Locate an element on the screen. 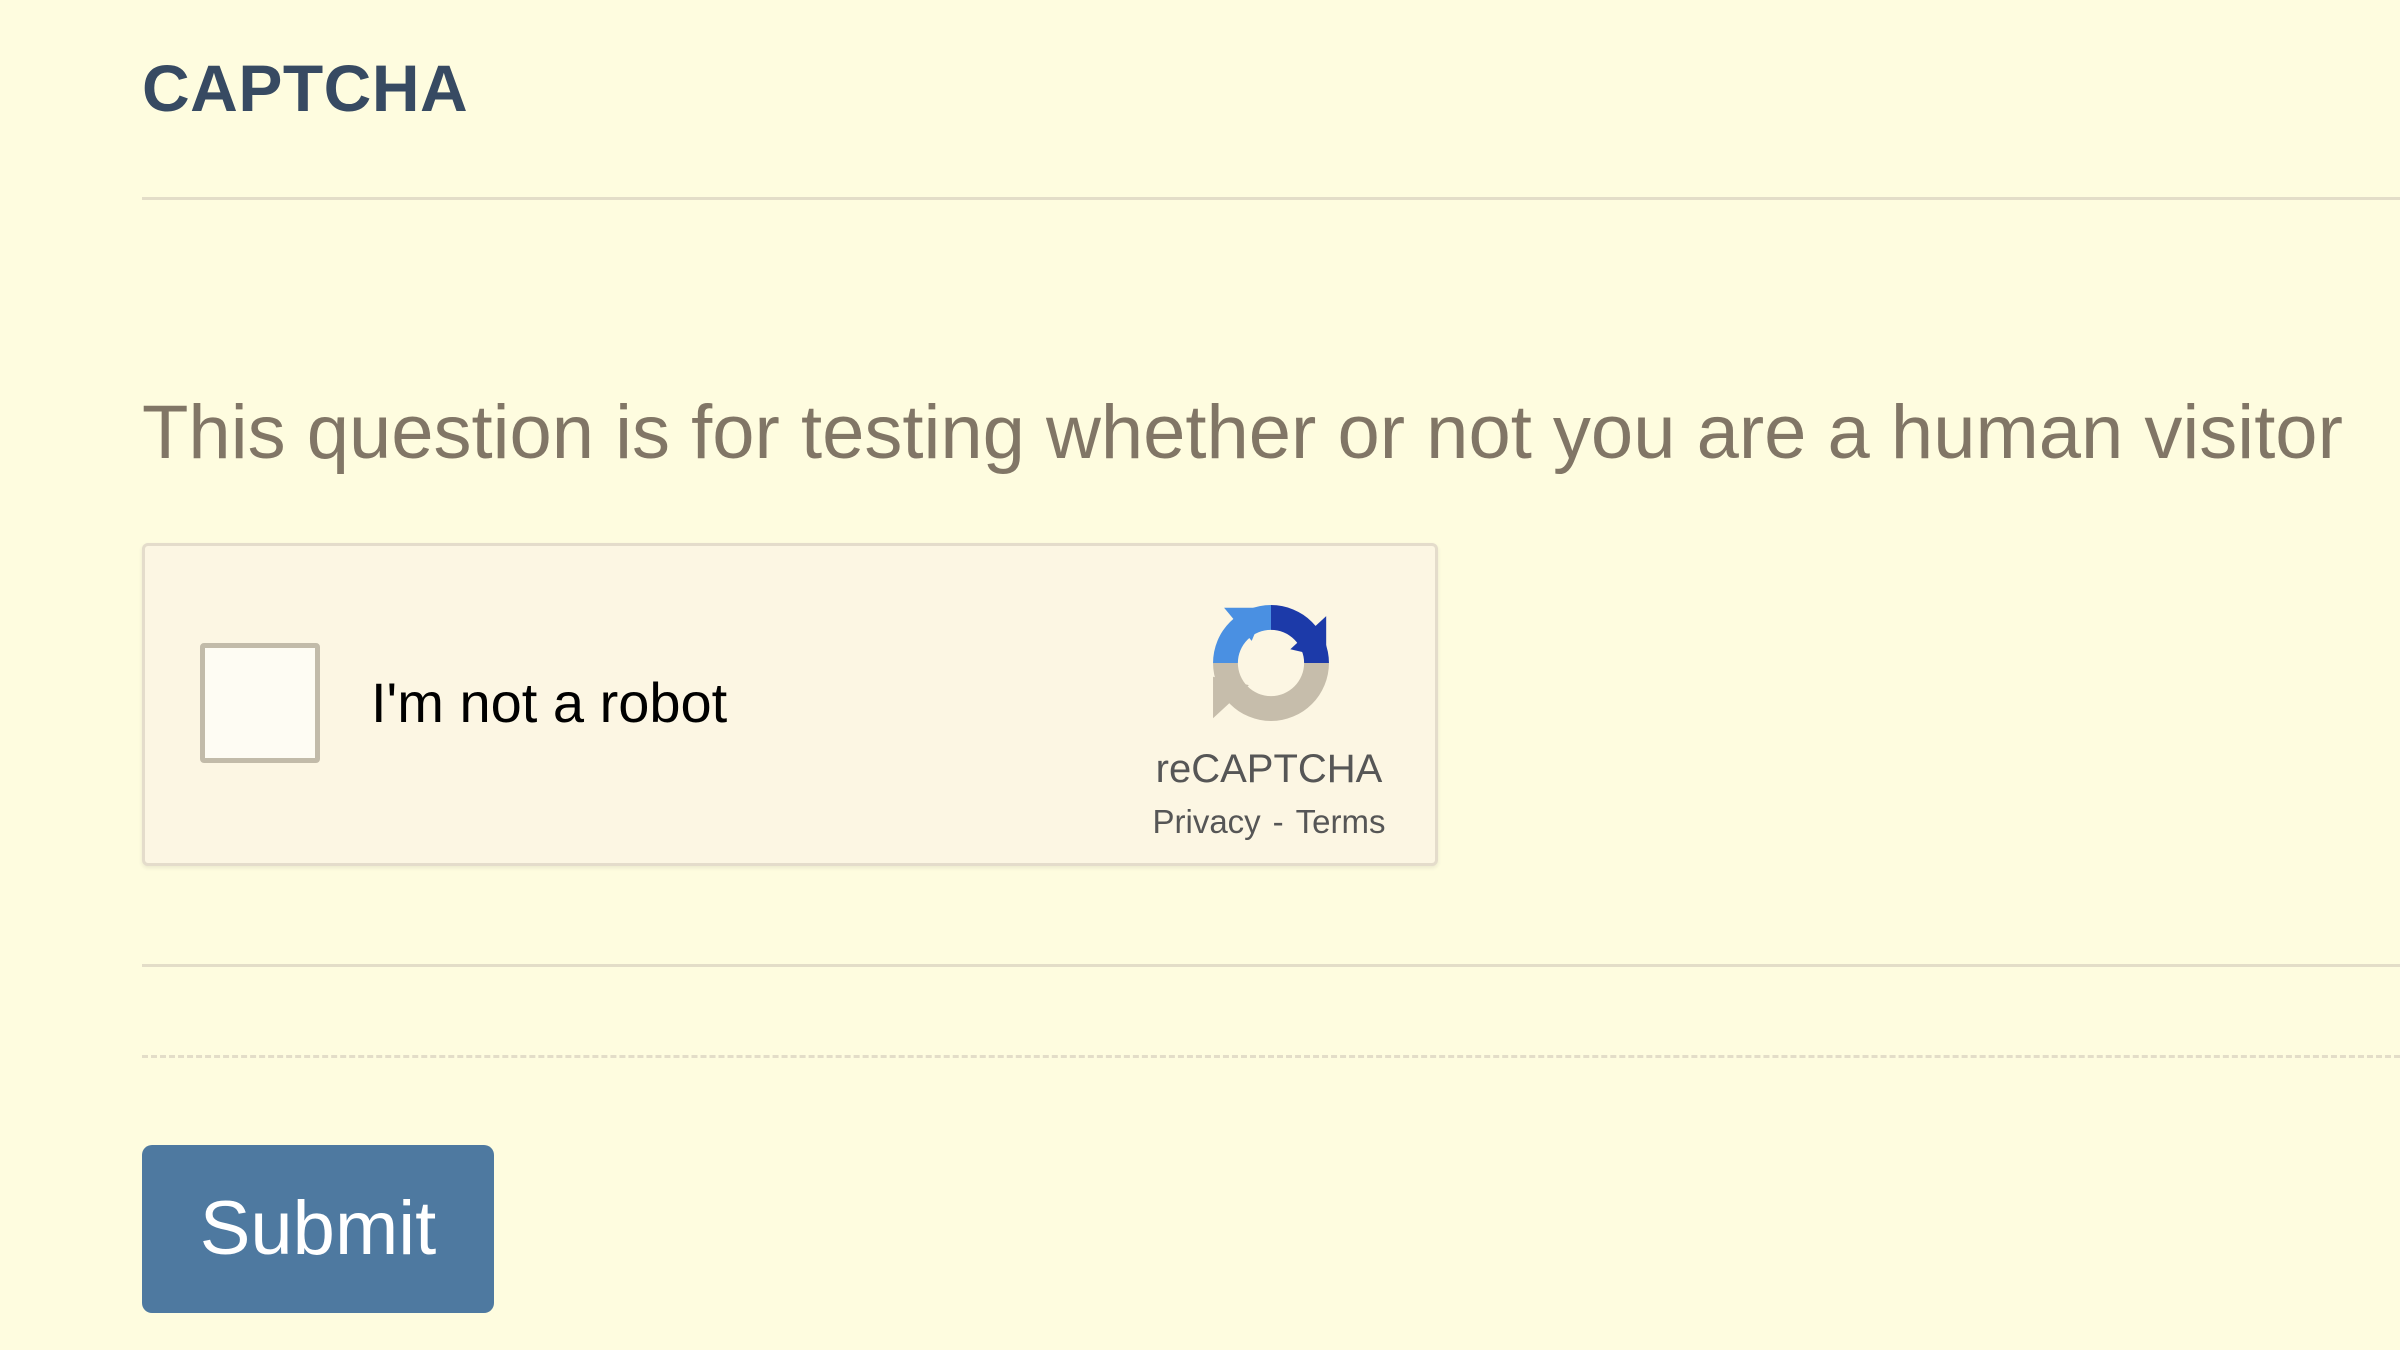  recaptcha-logo-icon is located at coordinates (1271, 663).